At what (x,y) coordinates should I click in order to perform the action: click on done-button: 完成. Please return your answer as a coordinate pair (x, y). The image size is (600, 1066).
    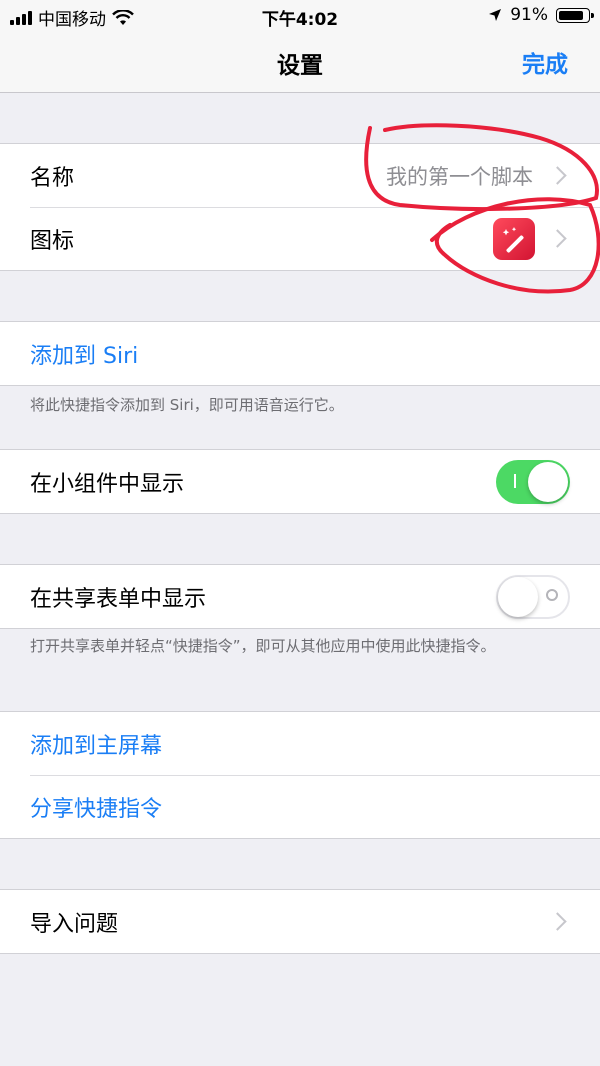
    Looking at the image, I should click on (545, 62).